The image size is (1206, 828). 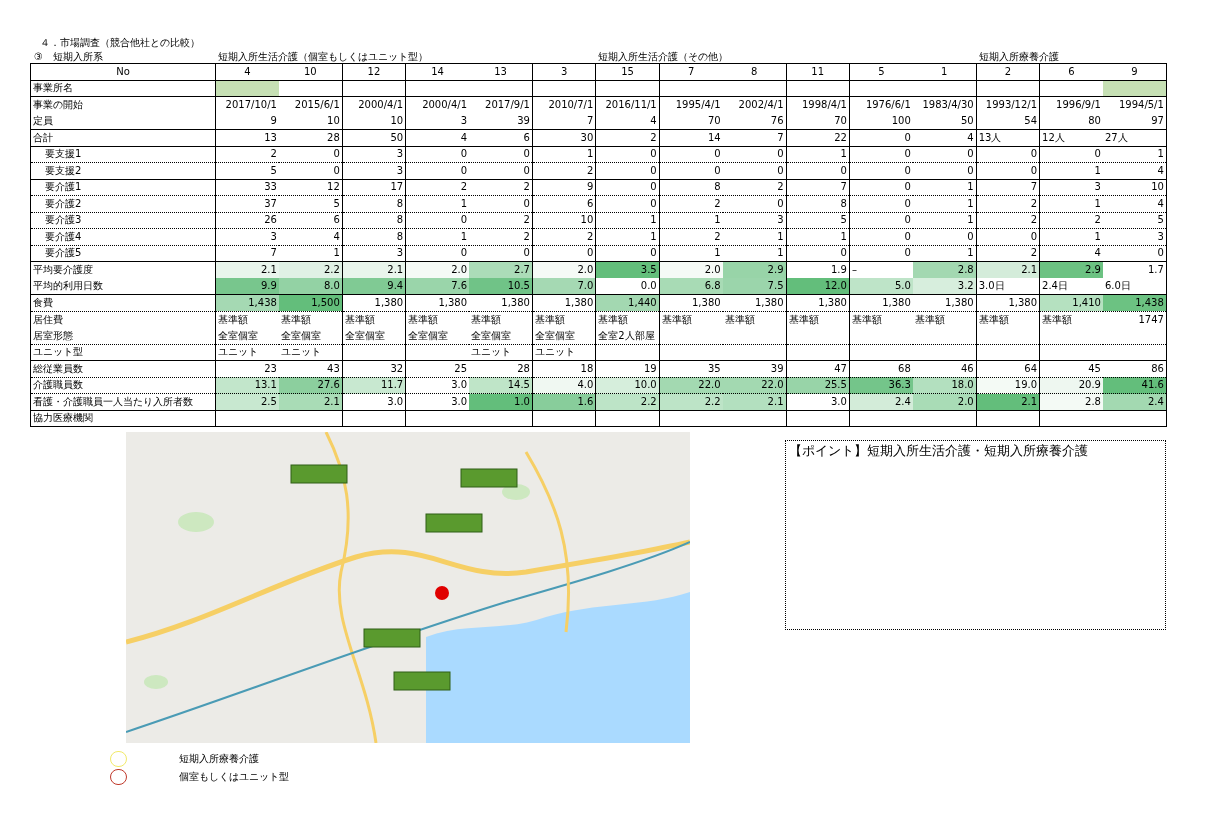 What do you see at coordinates (53, 88) in the screenshot?
I see `row-label: 事業所名` at bounding box center [53, 88].